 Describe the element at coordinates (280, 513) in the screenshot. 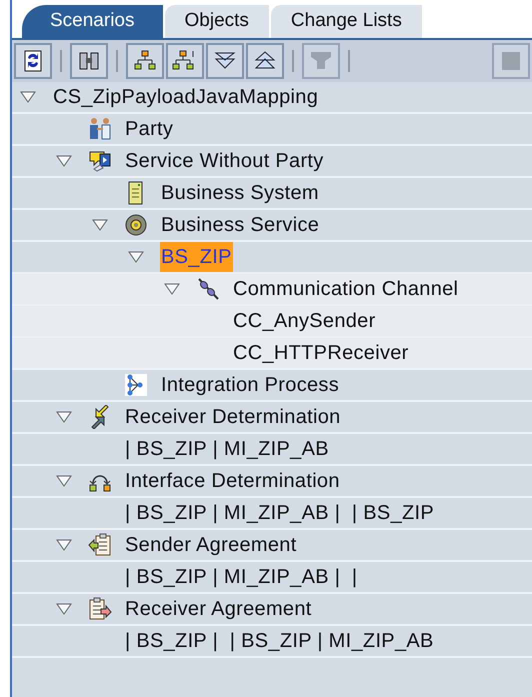

I see `tree-item: | BS_ZIP | MI_ZIP_AB | | BS_ZIP` at that location.